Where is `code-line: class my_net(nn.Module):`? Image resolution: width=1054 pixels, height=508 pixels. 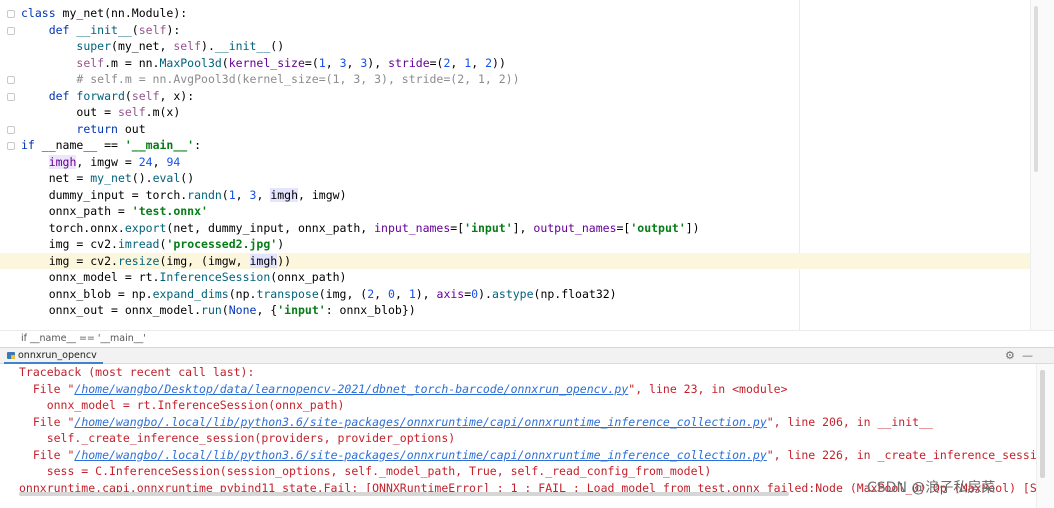 code-line: class my_net(nn.Module): is located at coordinates (515, 13).